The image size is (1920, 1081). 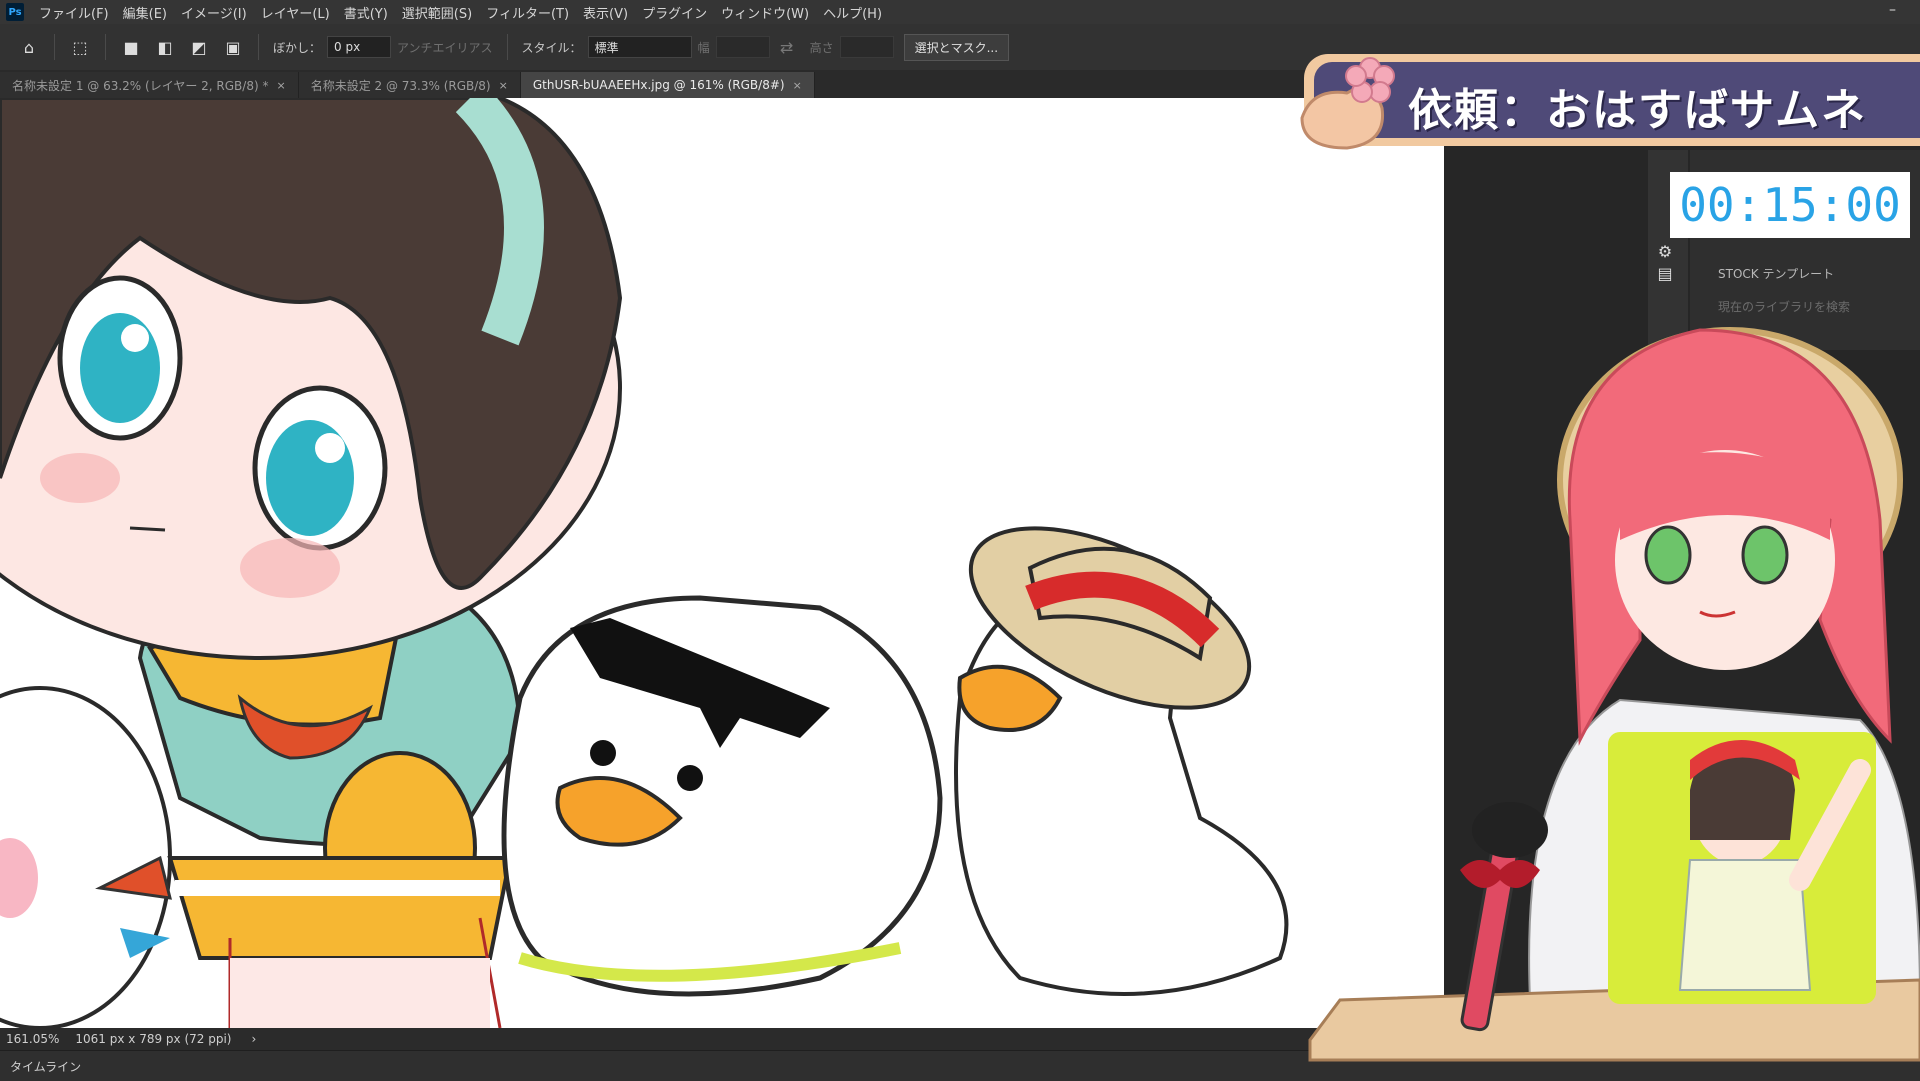 I want to click on tab-document-1: 名称未設定 1 @ 63.2% (レイヤー 2, RGB/8) * ×, so click(x=149, y=85).